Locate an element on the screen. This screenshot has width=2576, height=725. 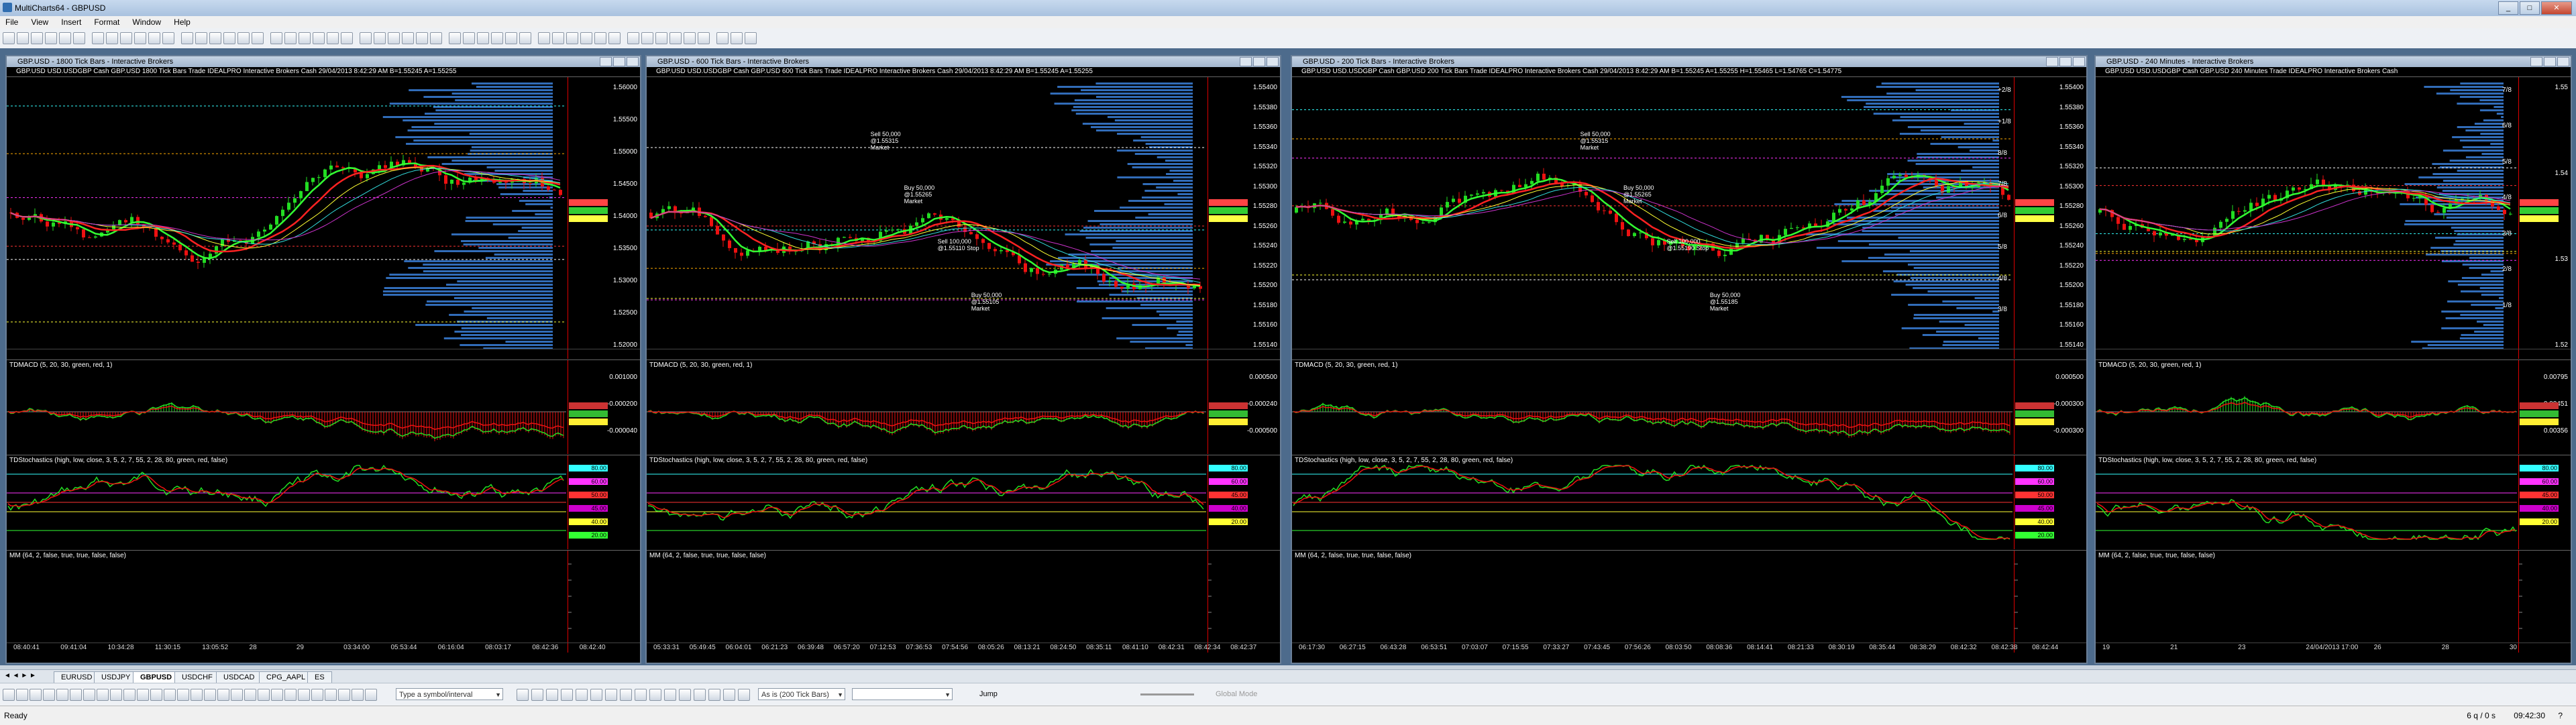
menu-view: View is located at coordinates (39, 22).